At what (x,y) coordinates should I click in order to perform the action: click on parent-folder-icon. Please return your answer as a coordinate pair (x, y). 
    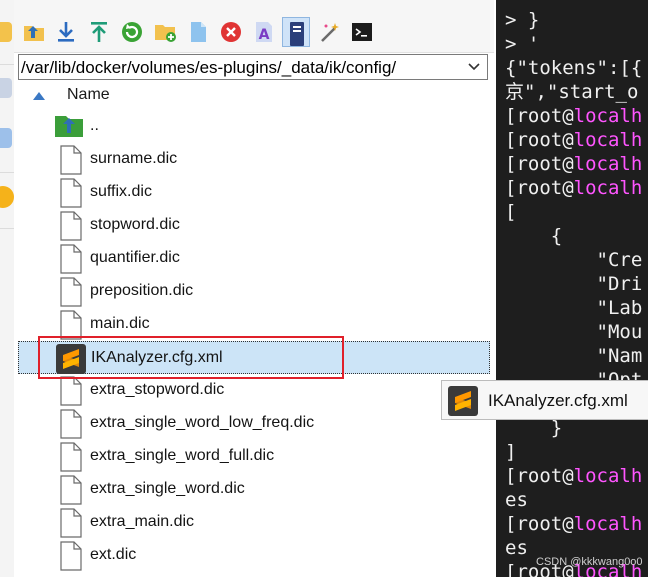
    Looking at the image, I should click on (69, 127).